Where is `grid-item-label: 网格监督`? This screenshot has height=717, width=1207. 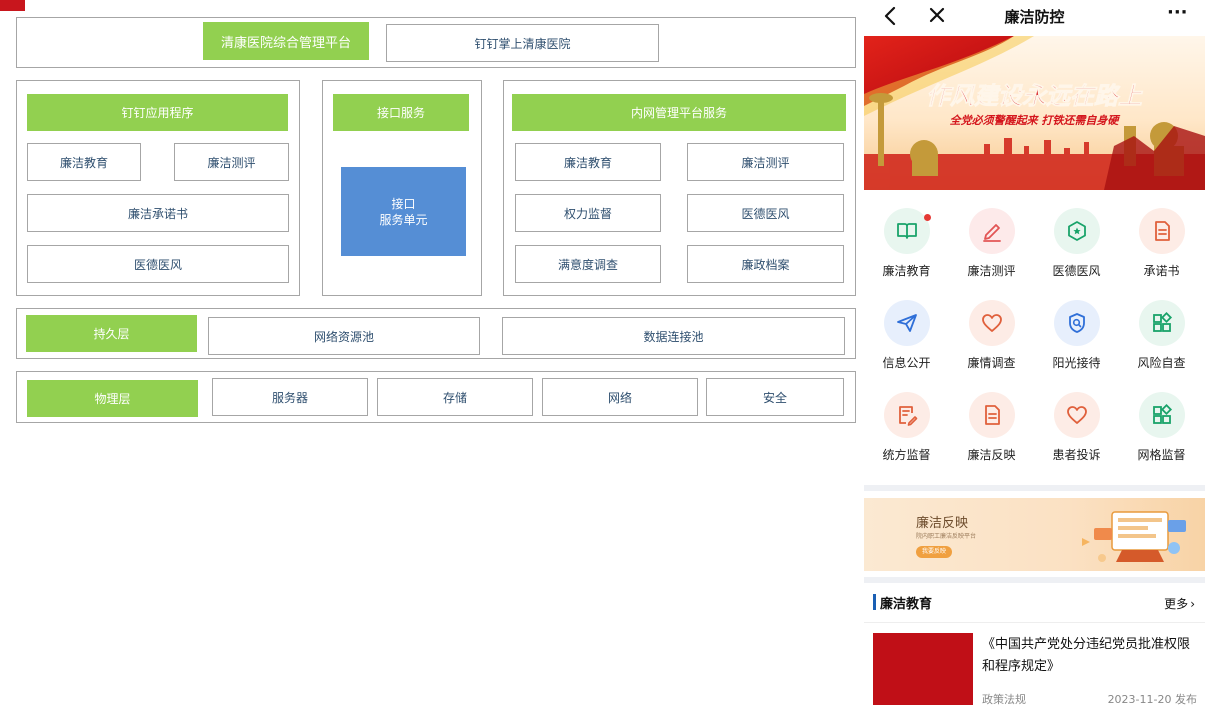
grid-item-label: 网格监督 is located at coordinates (1161, 455).